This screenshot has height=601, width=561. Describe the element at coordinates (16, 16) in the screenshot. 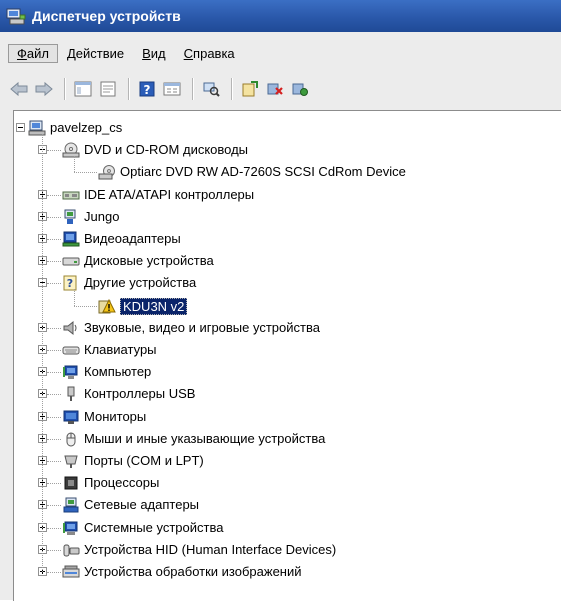

I see `device-manager-app-icon` at that location.